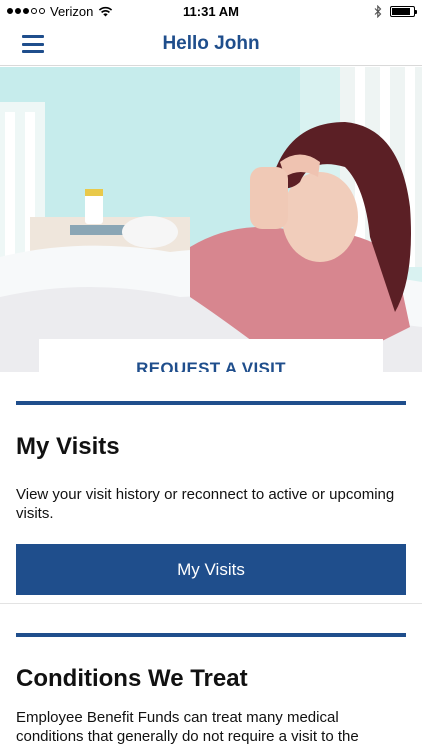 The height and width of the screenshot is (750, 422). I want to click on status-left: Verizon, so click(60, 11).